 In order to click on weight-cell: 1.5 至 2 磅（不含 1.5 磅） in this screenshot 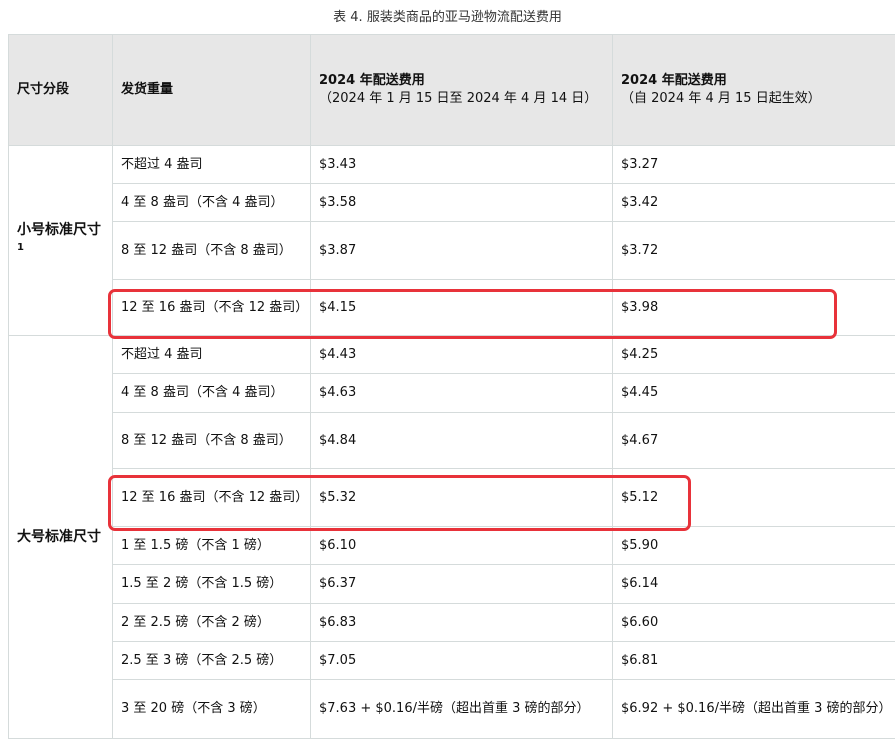, I will do `click(211, 584)`.